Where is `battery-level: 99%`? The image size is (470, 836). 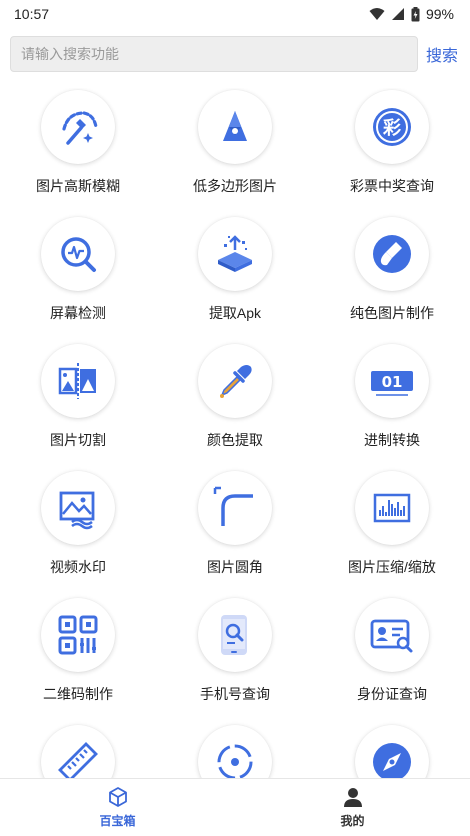
battery-level: 99% is located at coordinates (439, 14).